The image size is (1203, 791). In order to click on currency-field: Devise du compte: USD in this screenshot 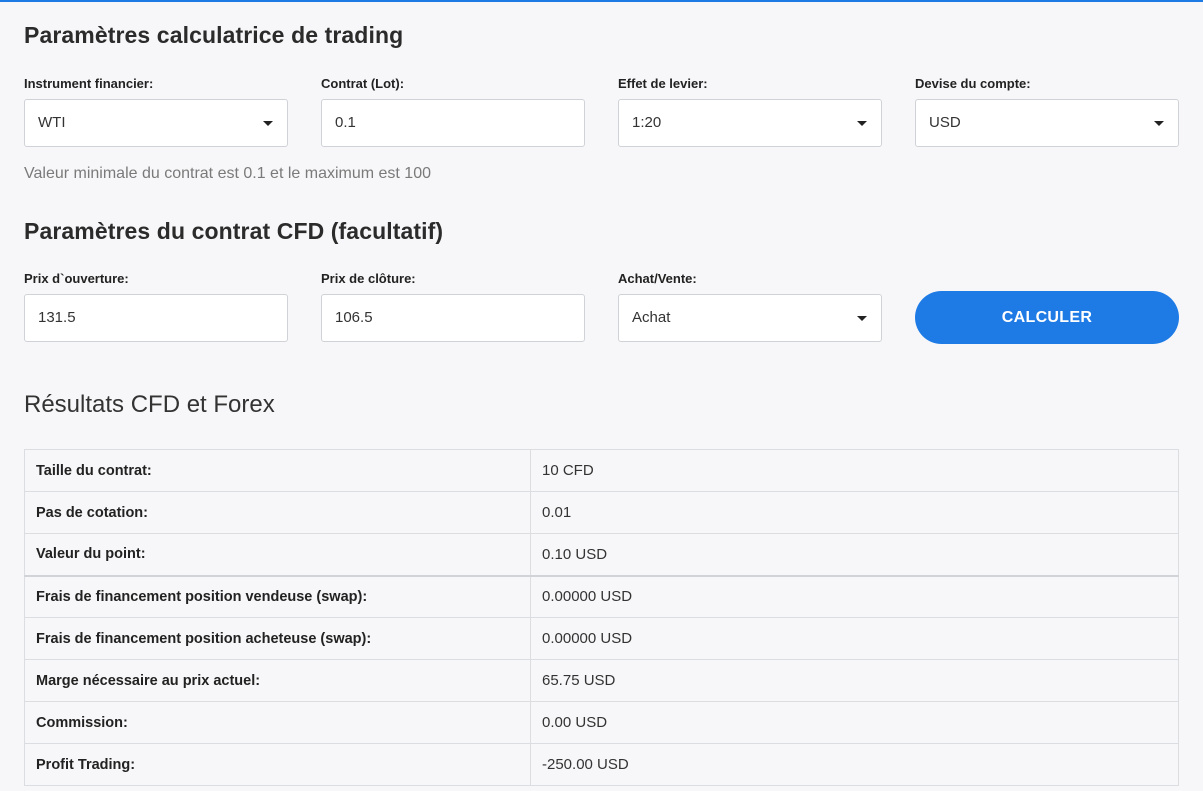, I will do `click(1047, 111)`.